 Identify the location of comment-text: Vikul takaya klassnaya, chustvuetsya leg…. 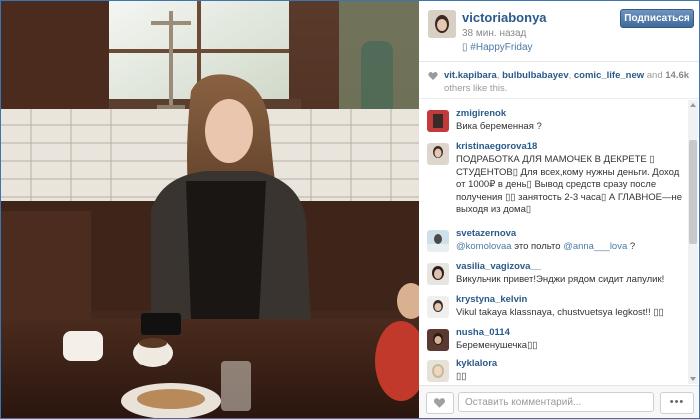
(560, 312).